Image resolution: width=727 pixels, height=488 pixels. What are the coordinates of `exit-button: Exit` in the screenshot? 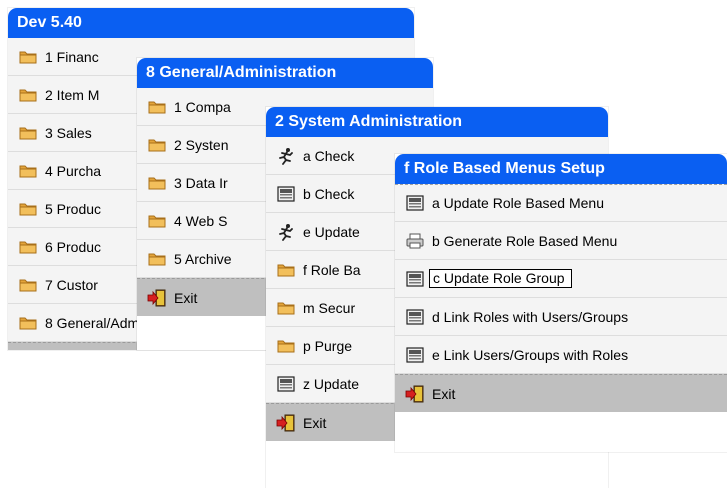 It's located at (561, 393).